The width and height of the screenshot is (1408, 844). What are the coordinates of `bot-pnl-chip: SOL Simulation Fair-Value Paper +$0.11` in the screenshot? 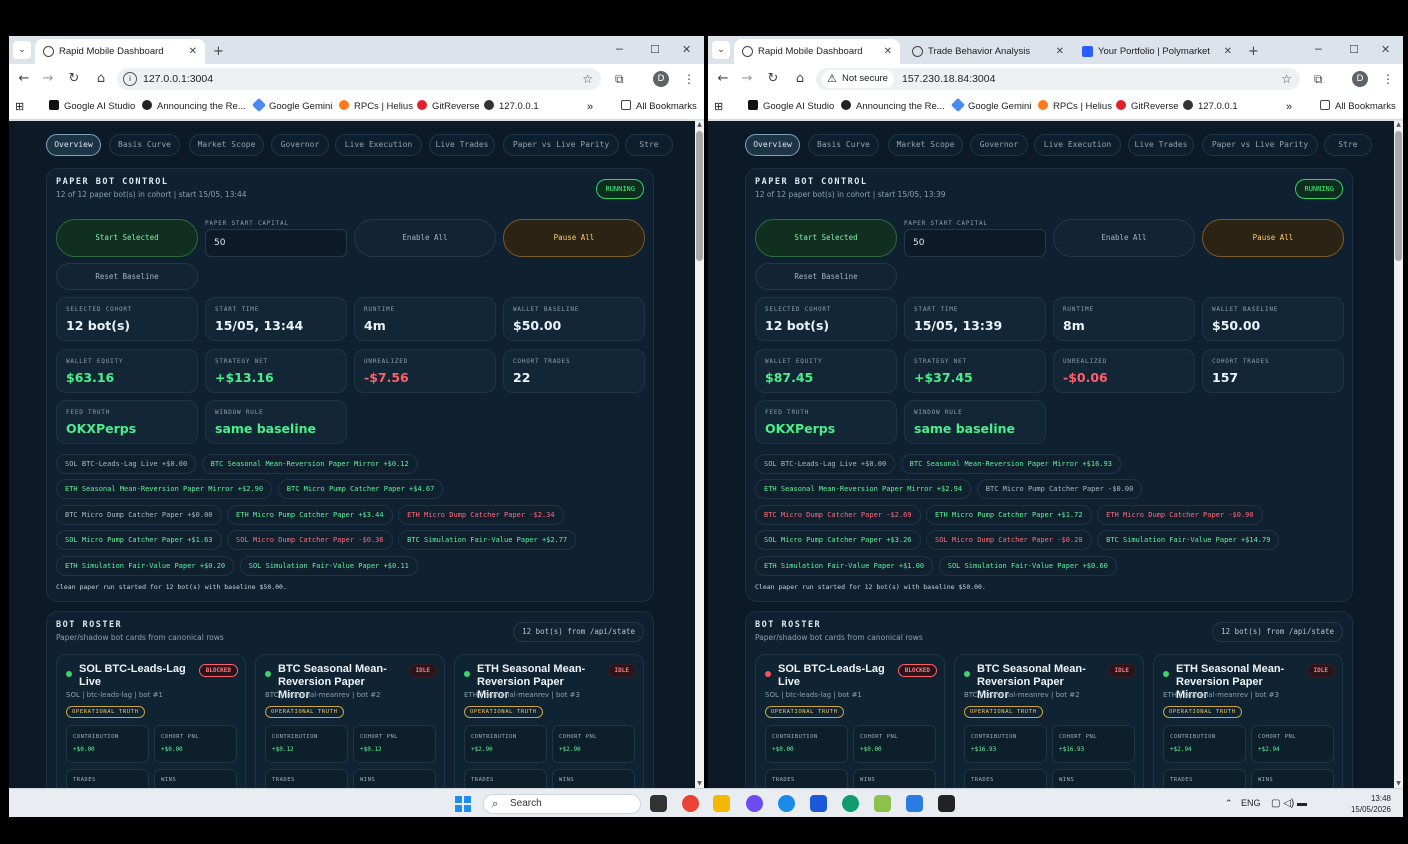 It's located at (328, 566).